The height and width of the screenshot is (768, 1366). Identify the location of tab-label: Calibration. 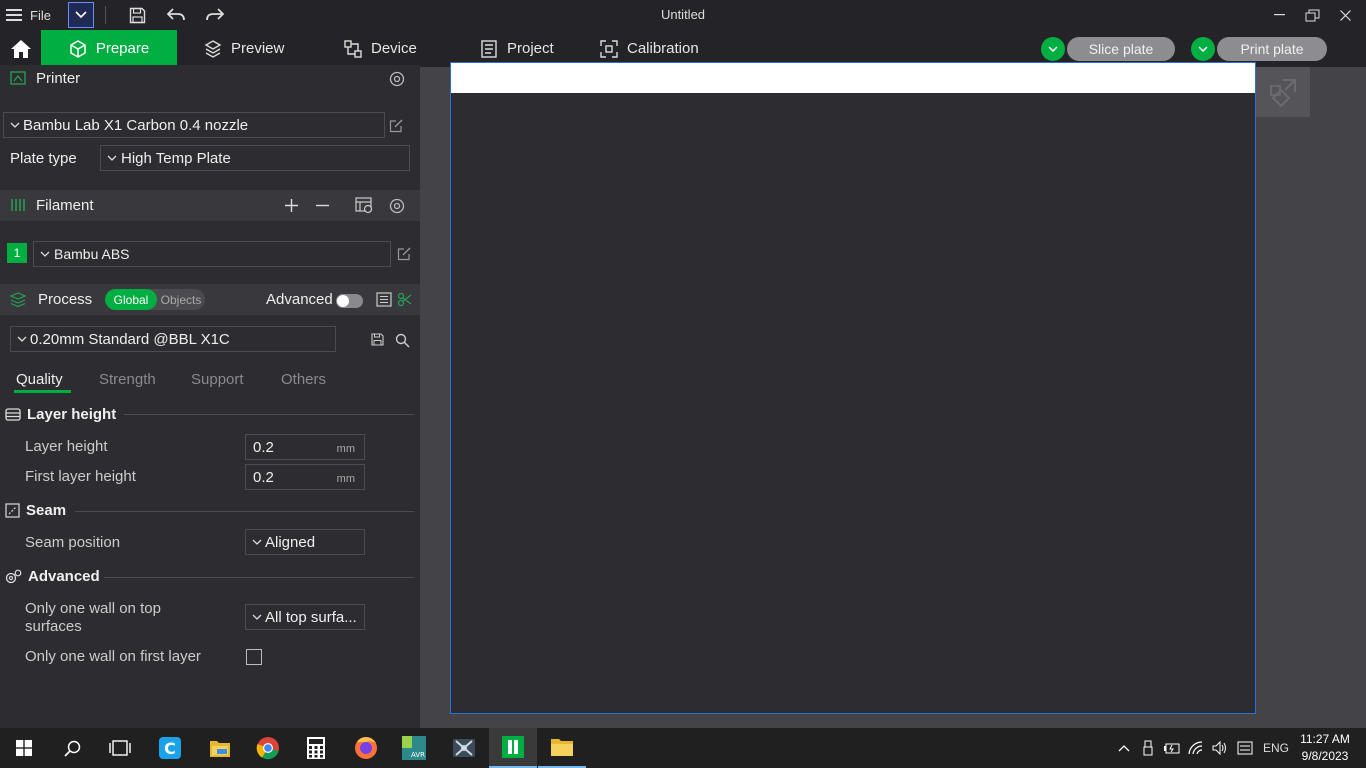
(663, 48).